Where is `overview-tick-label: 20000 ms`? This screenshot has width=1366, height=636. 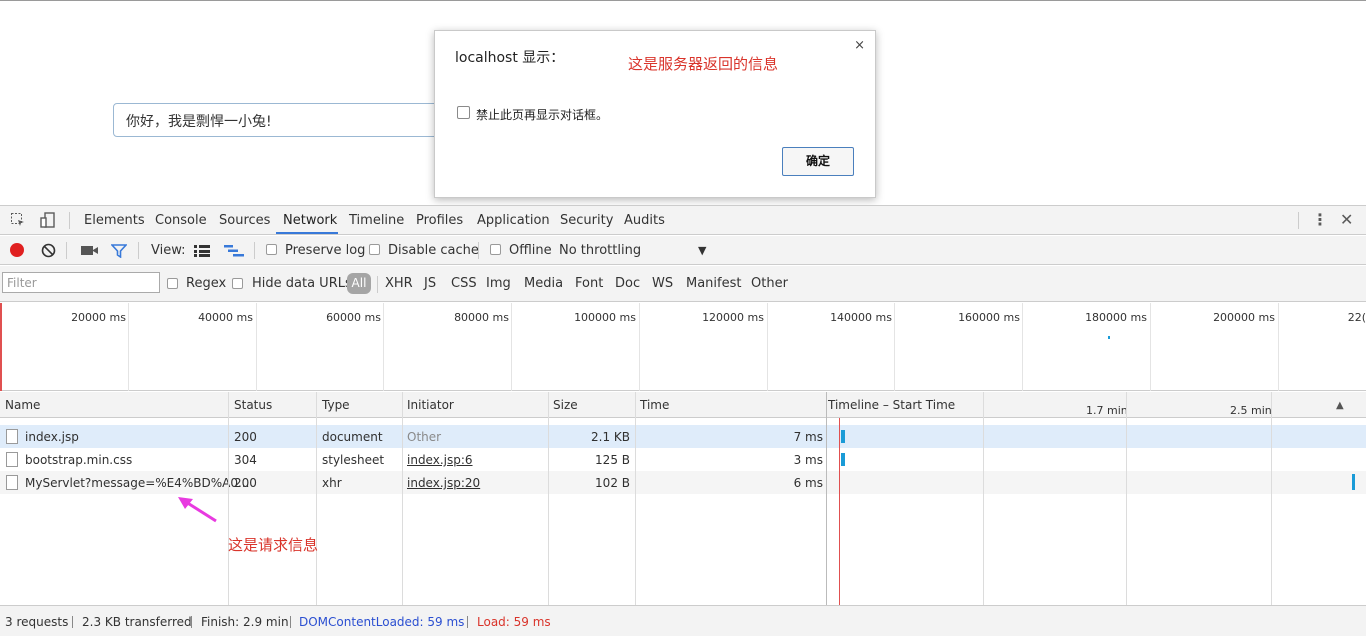
overview-tick-label: 20000 ms is located at coordinates (98, 317).